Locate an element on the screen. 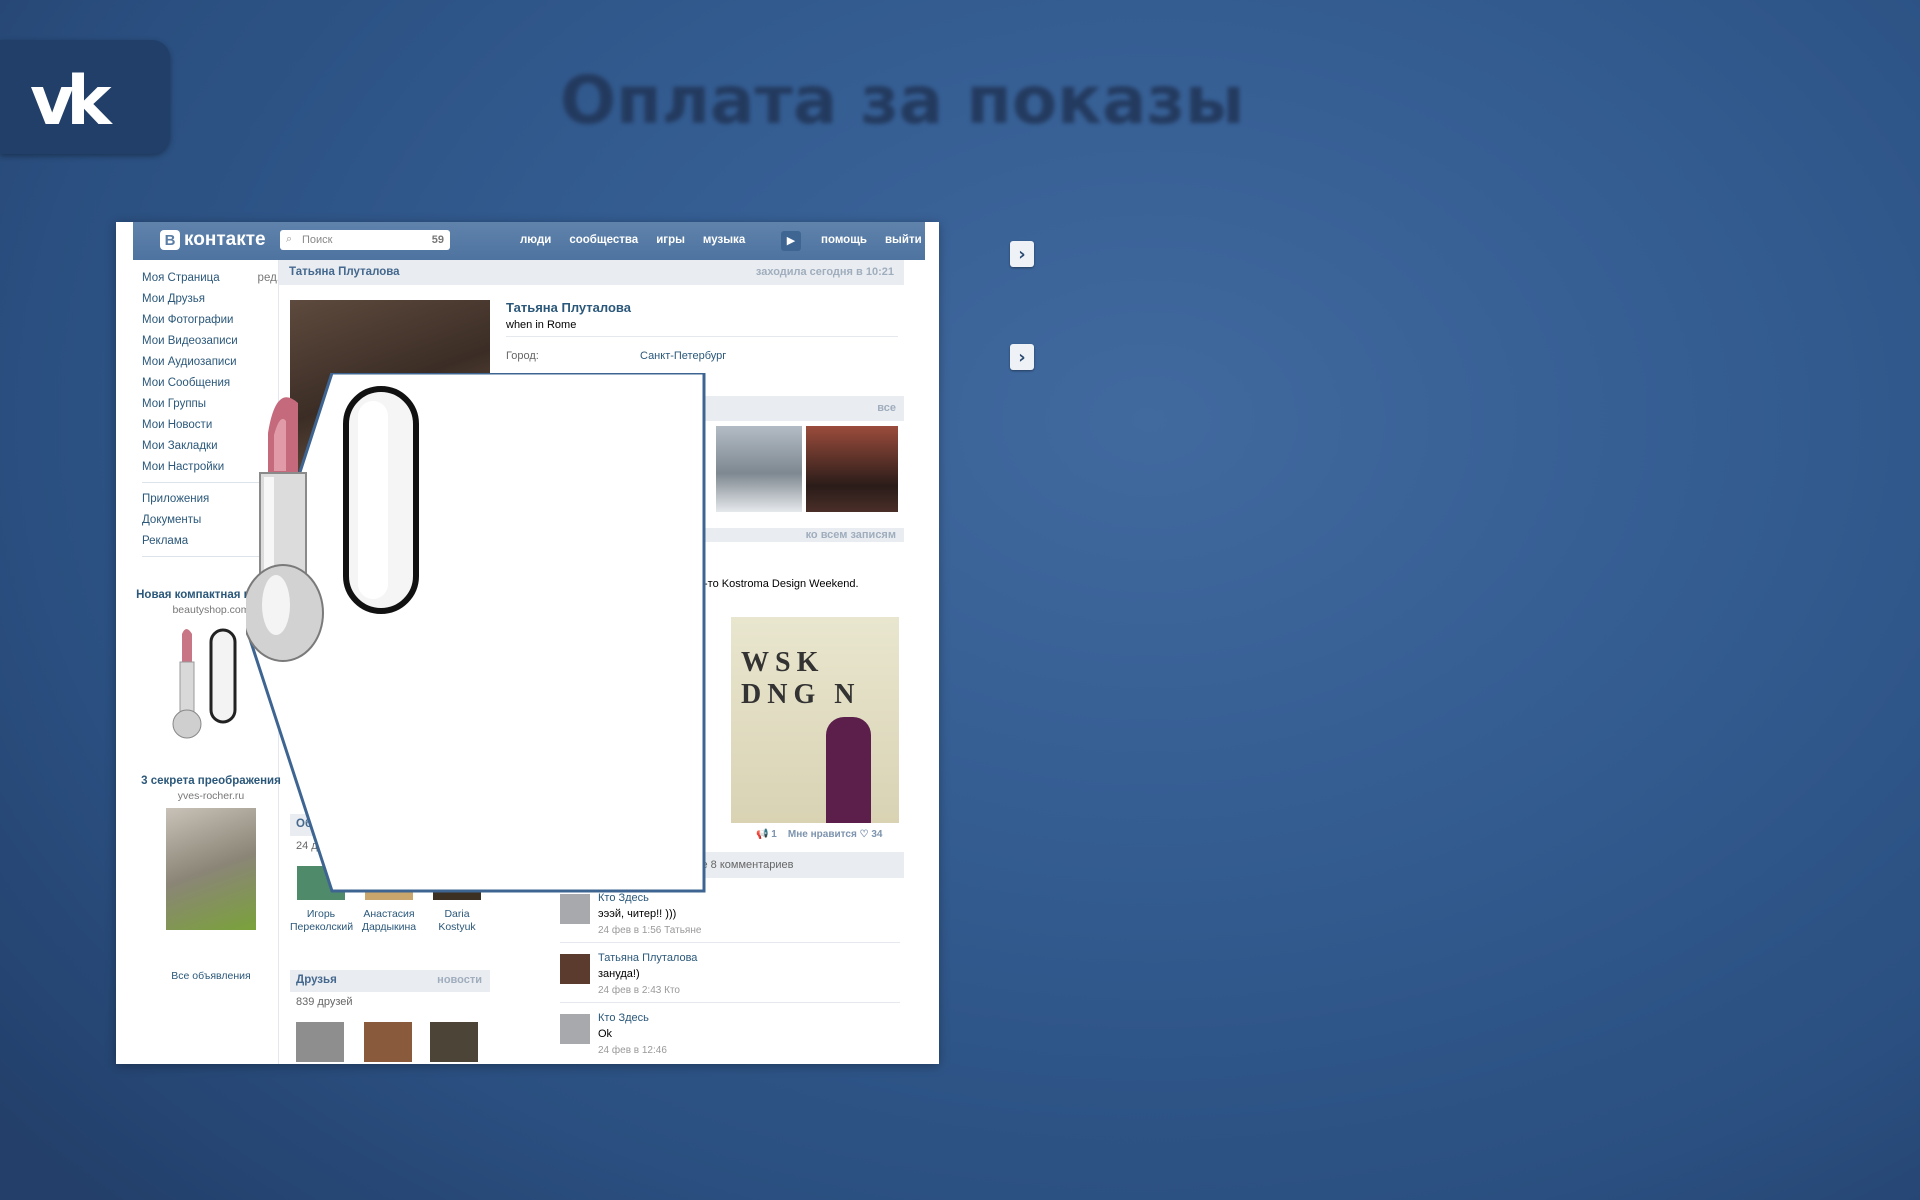 This screenshot has height=1200, width=1920. next-arrow-button: › is located at coordinates (1022, 254).